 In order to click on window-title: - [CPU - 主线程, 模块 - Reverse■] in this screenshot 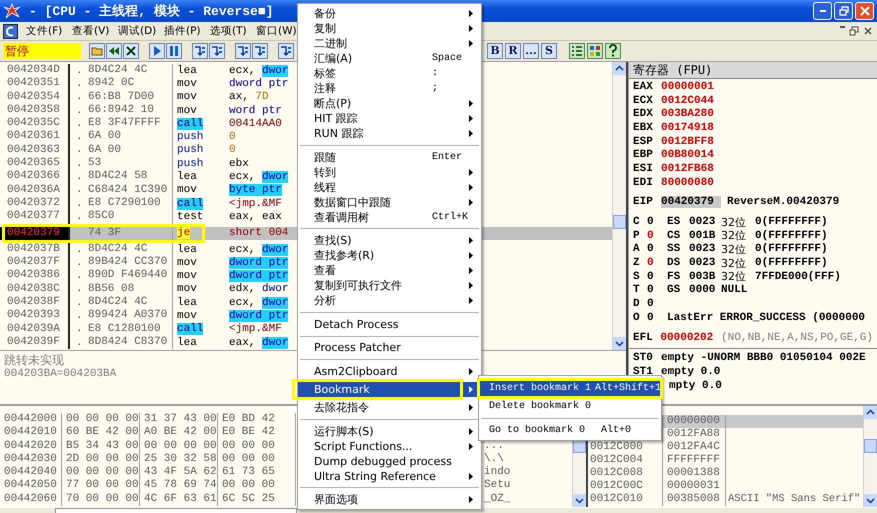, I will do `click(151, 11)`.